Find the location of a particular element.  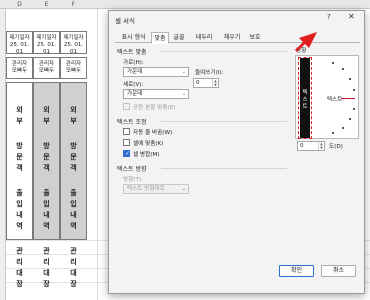

wrap-text-label: 자동 줄 바꿈(W) is located at coordinates (153, 133).